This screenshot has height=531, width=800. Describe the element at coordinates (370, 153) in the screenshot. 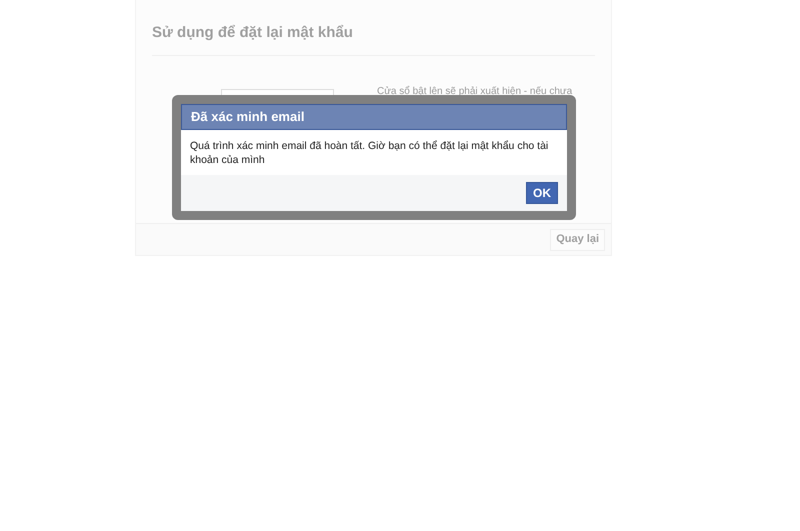

I see `dialog-message: Quá trình xác minh email đã hoàn tất. Giờ bạn có thể đặt lại mật khẩu cho tài khoản của mình` at that location.